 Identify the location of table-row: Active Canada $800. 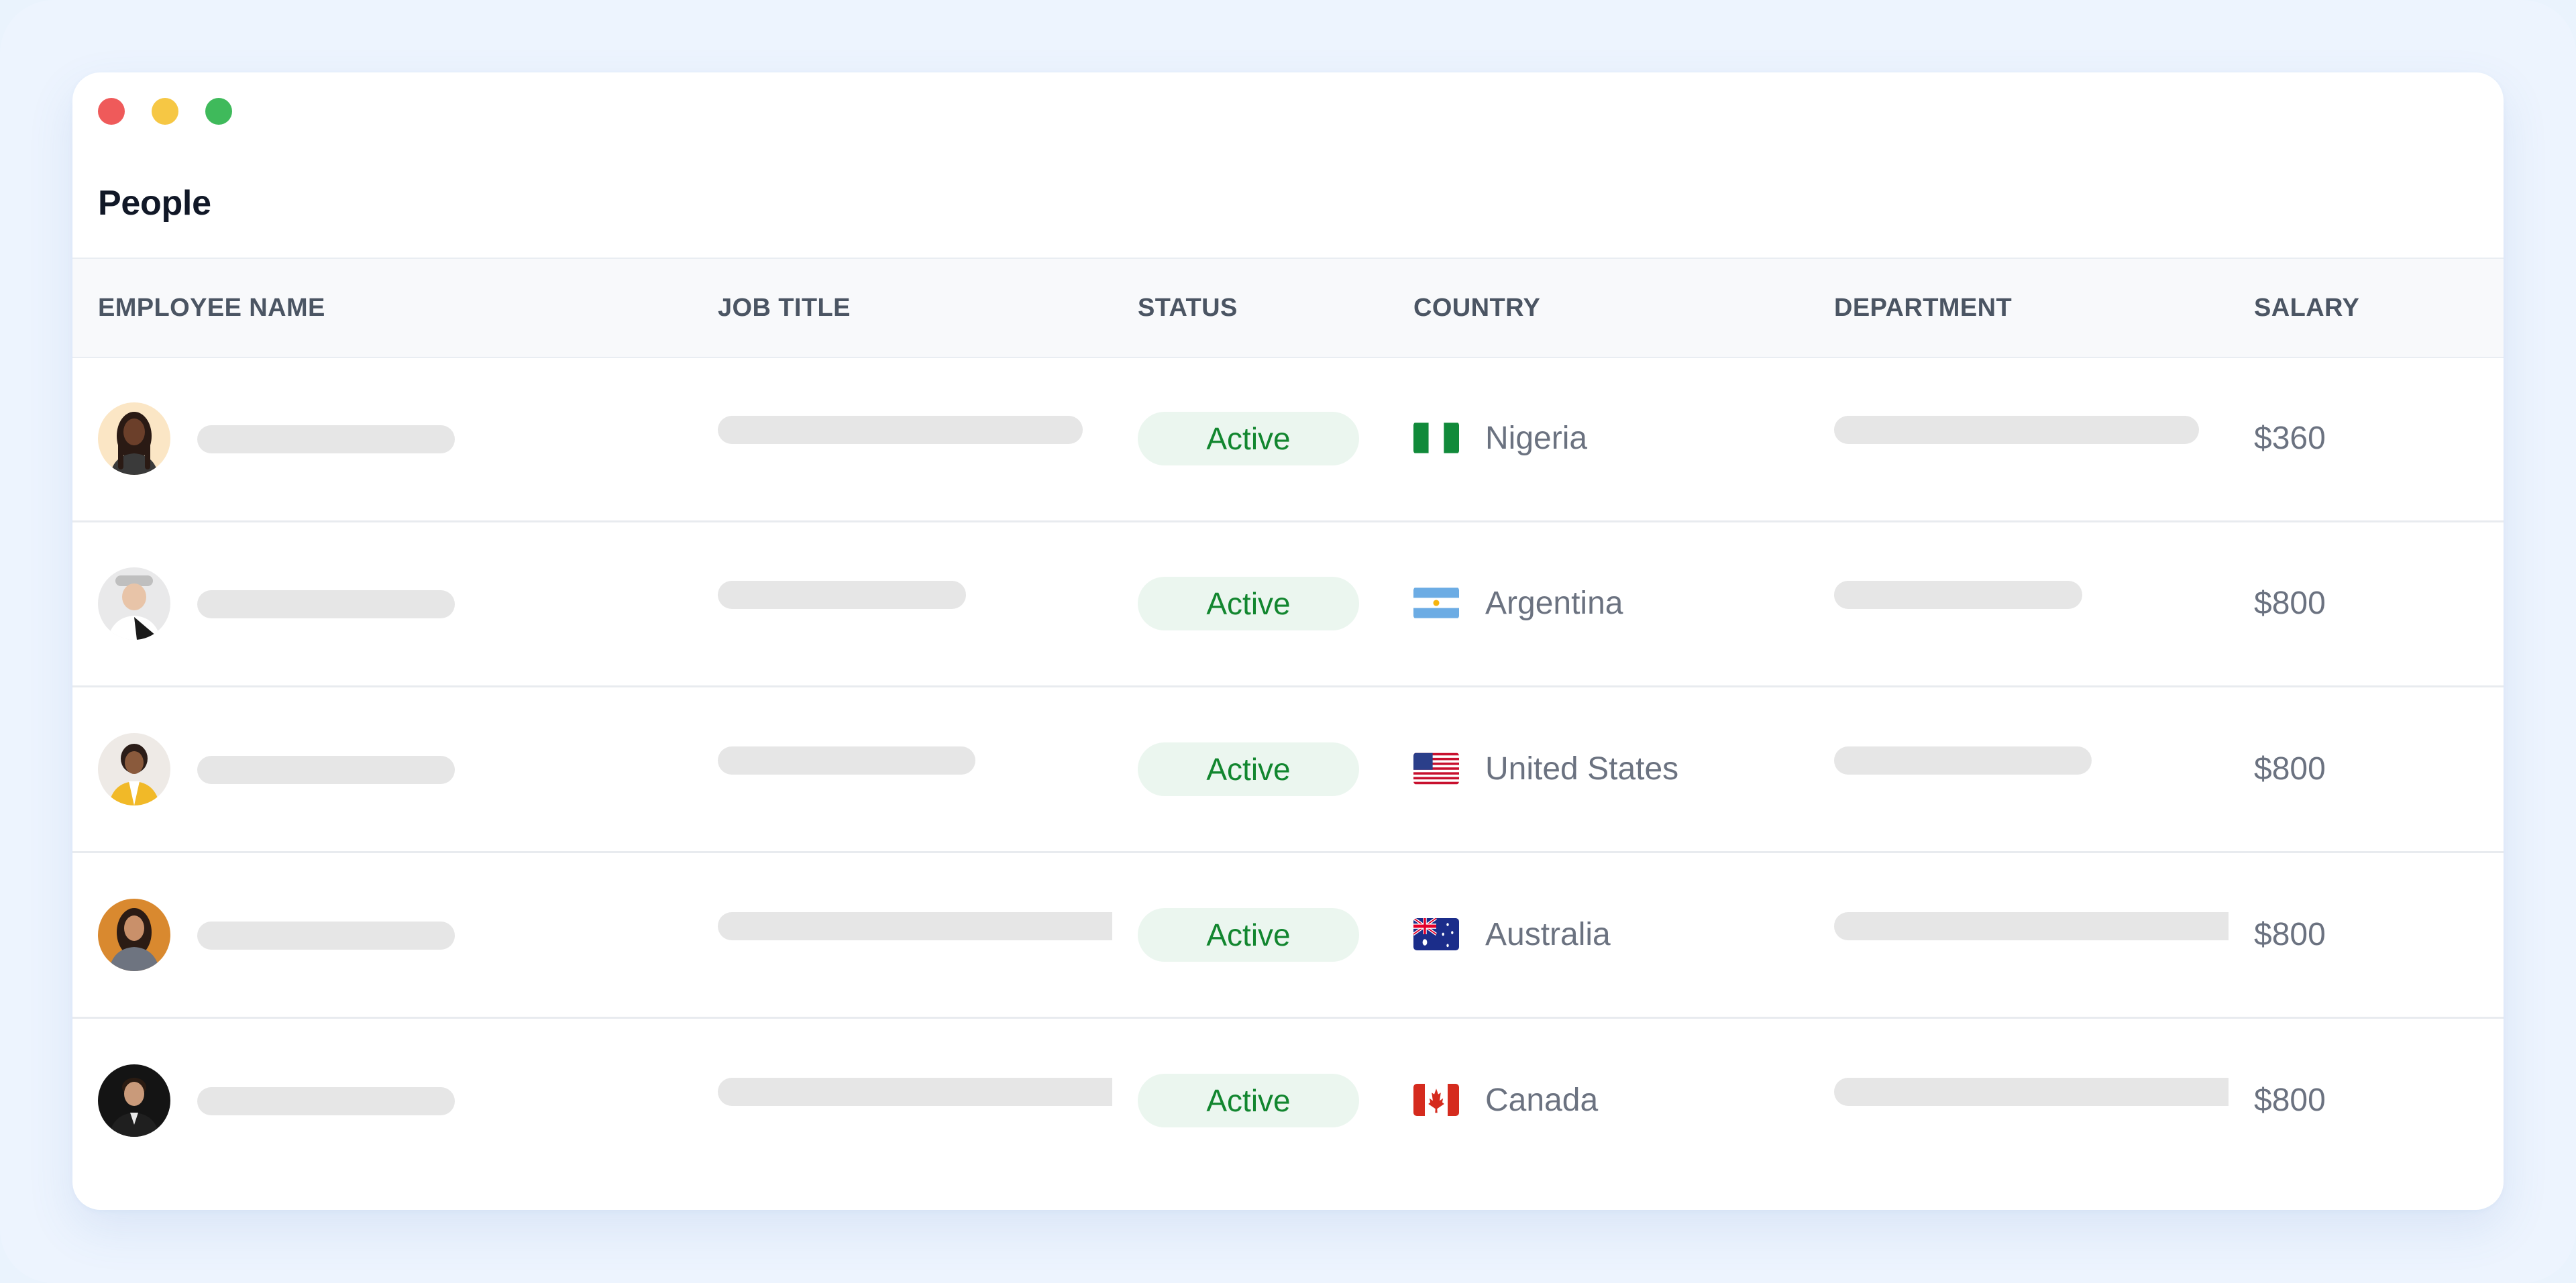
(1288, 1101).